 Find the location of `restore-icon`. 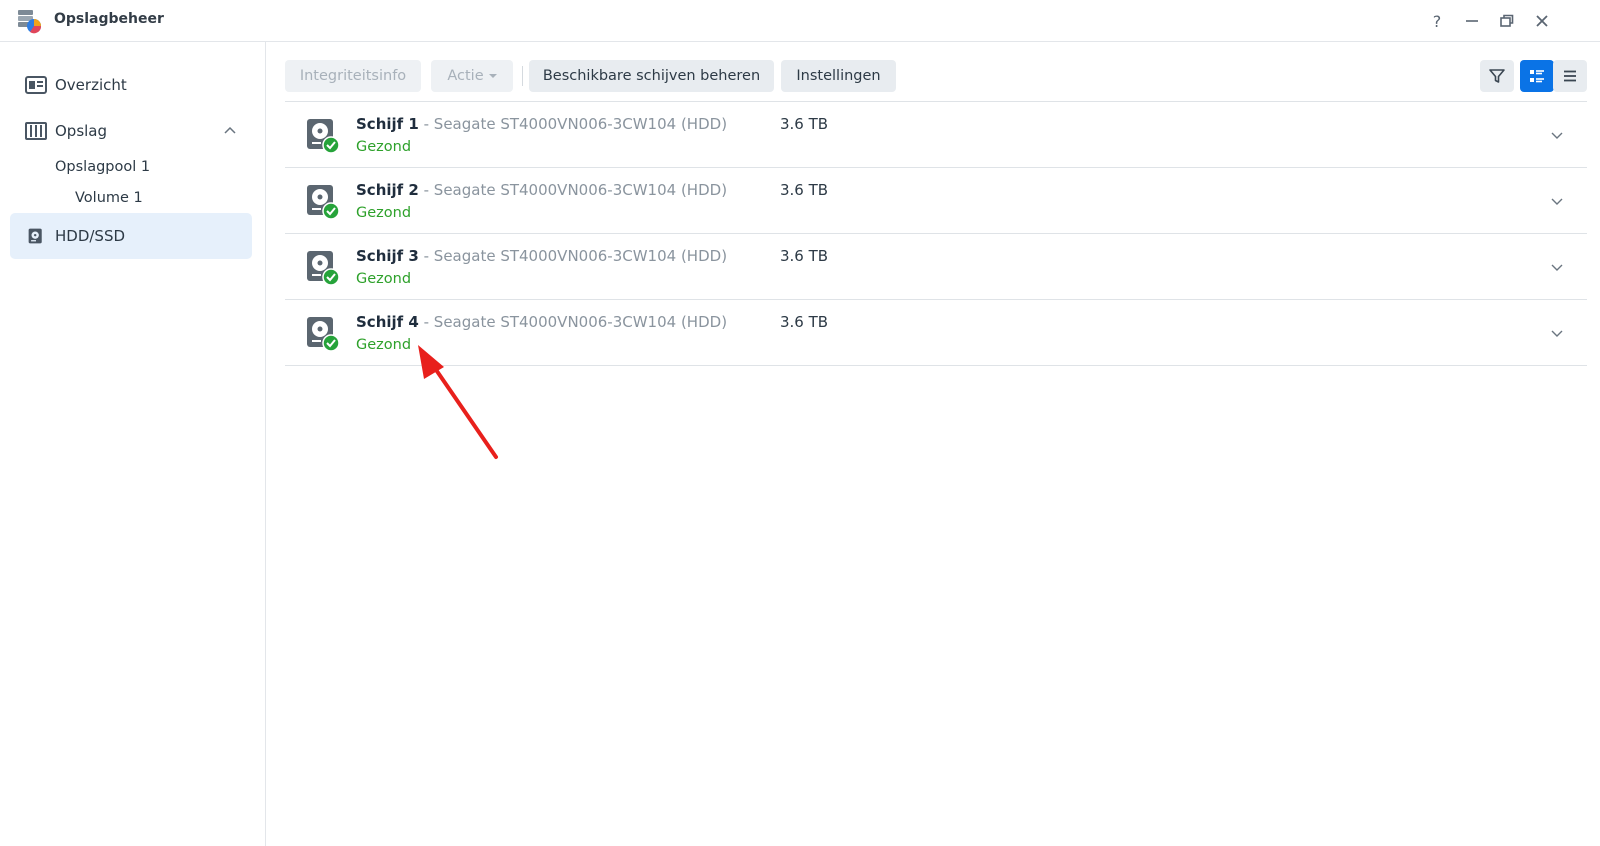

restore-icon is located at coordinates (1507, 21).